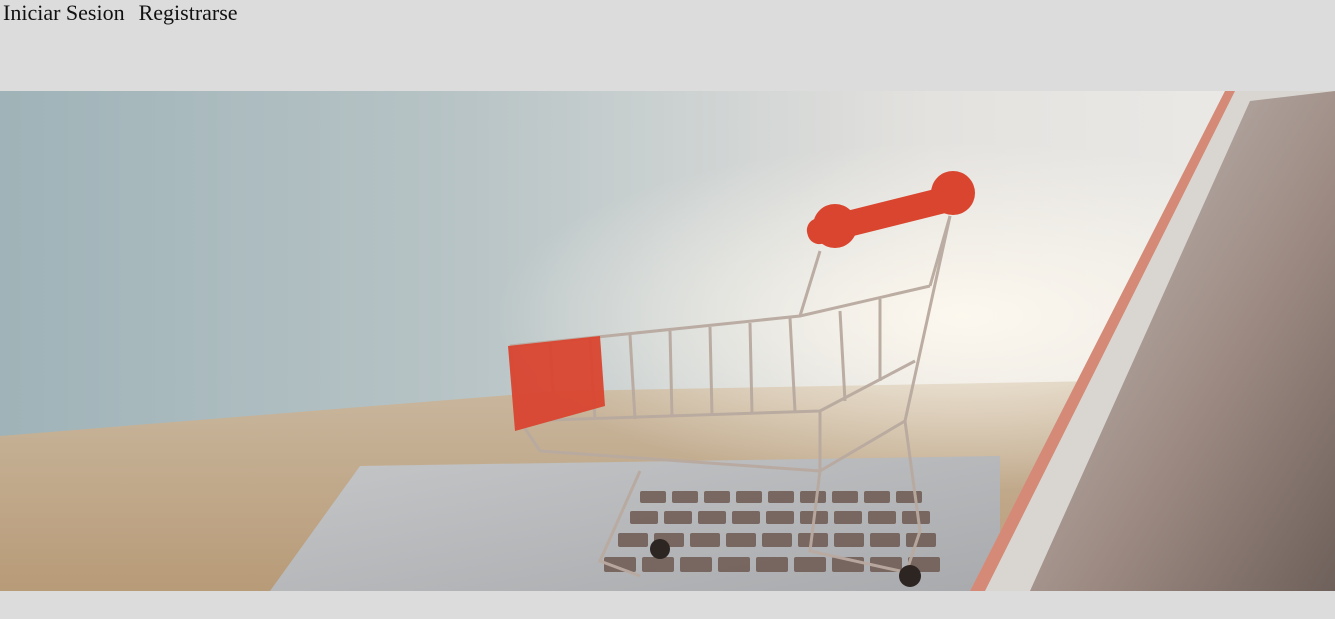  I want to click on auth-nav: Iniciar Sesion Registrarse, so click(120, 13).